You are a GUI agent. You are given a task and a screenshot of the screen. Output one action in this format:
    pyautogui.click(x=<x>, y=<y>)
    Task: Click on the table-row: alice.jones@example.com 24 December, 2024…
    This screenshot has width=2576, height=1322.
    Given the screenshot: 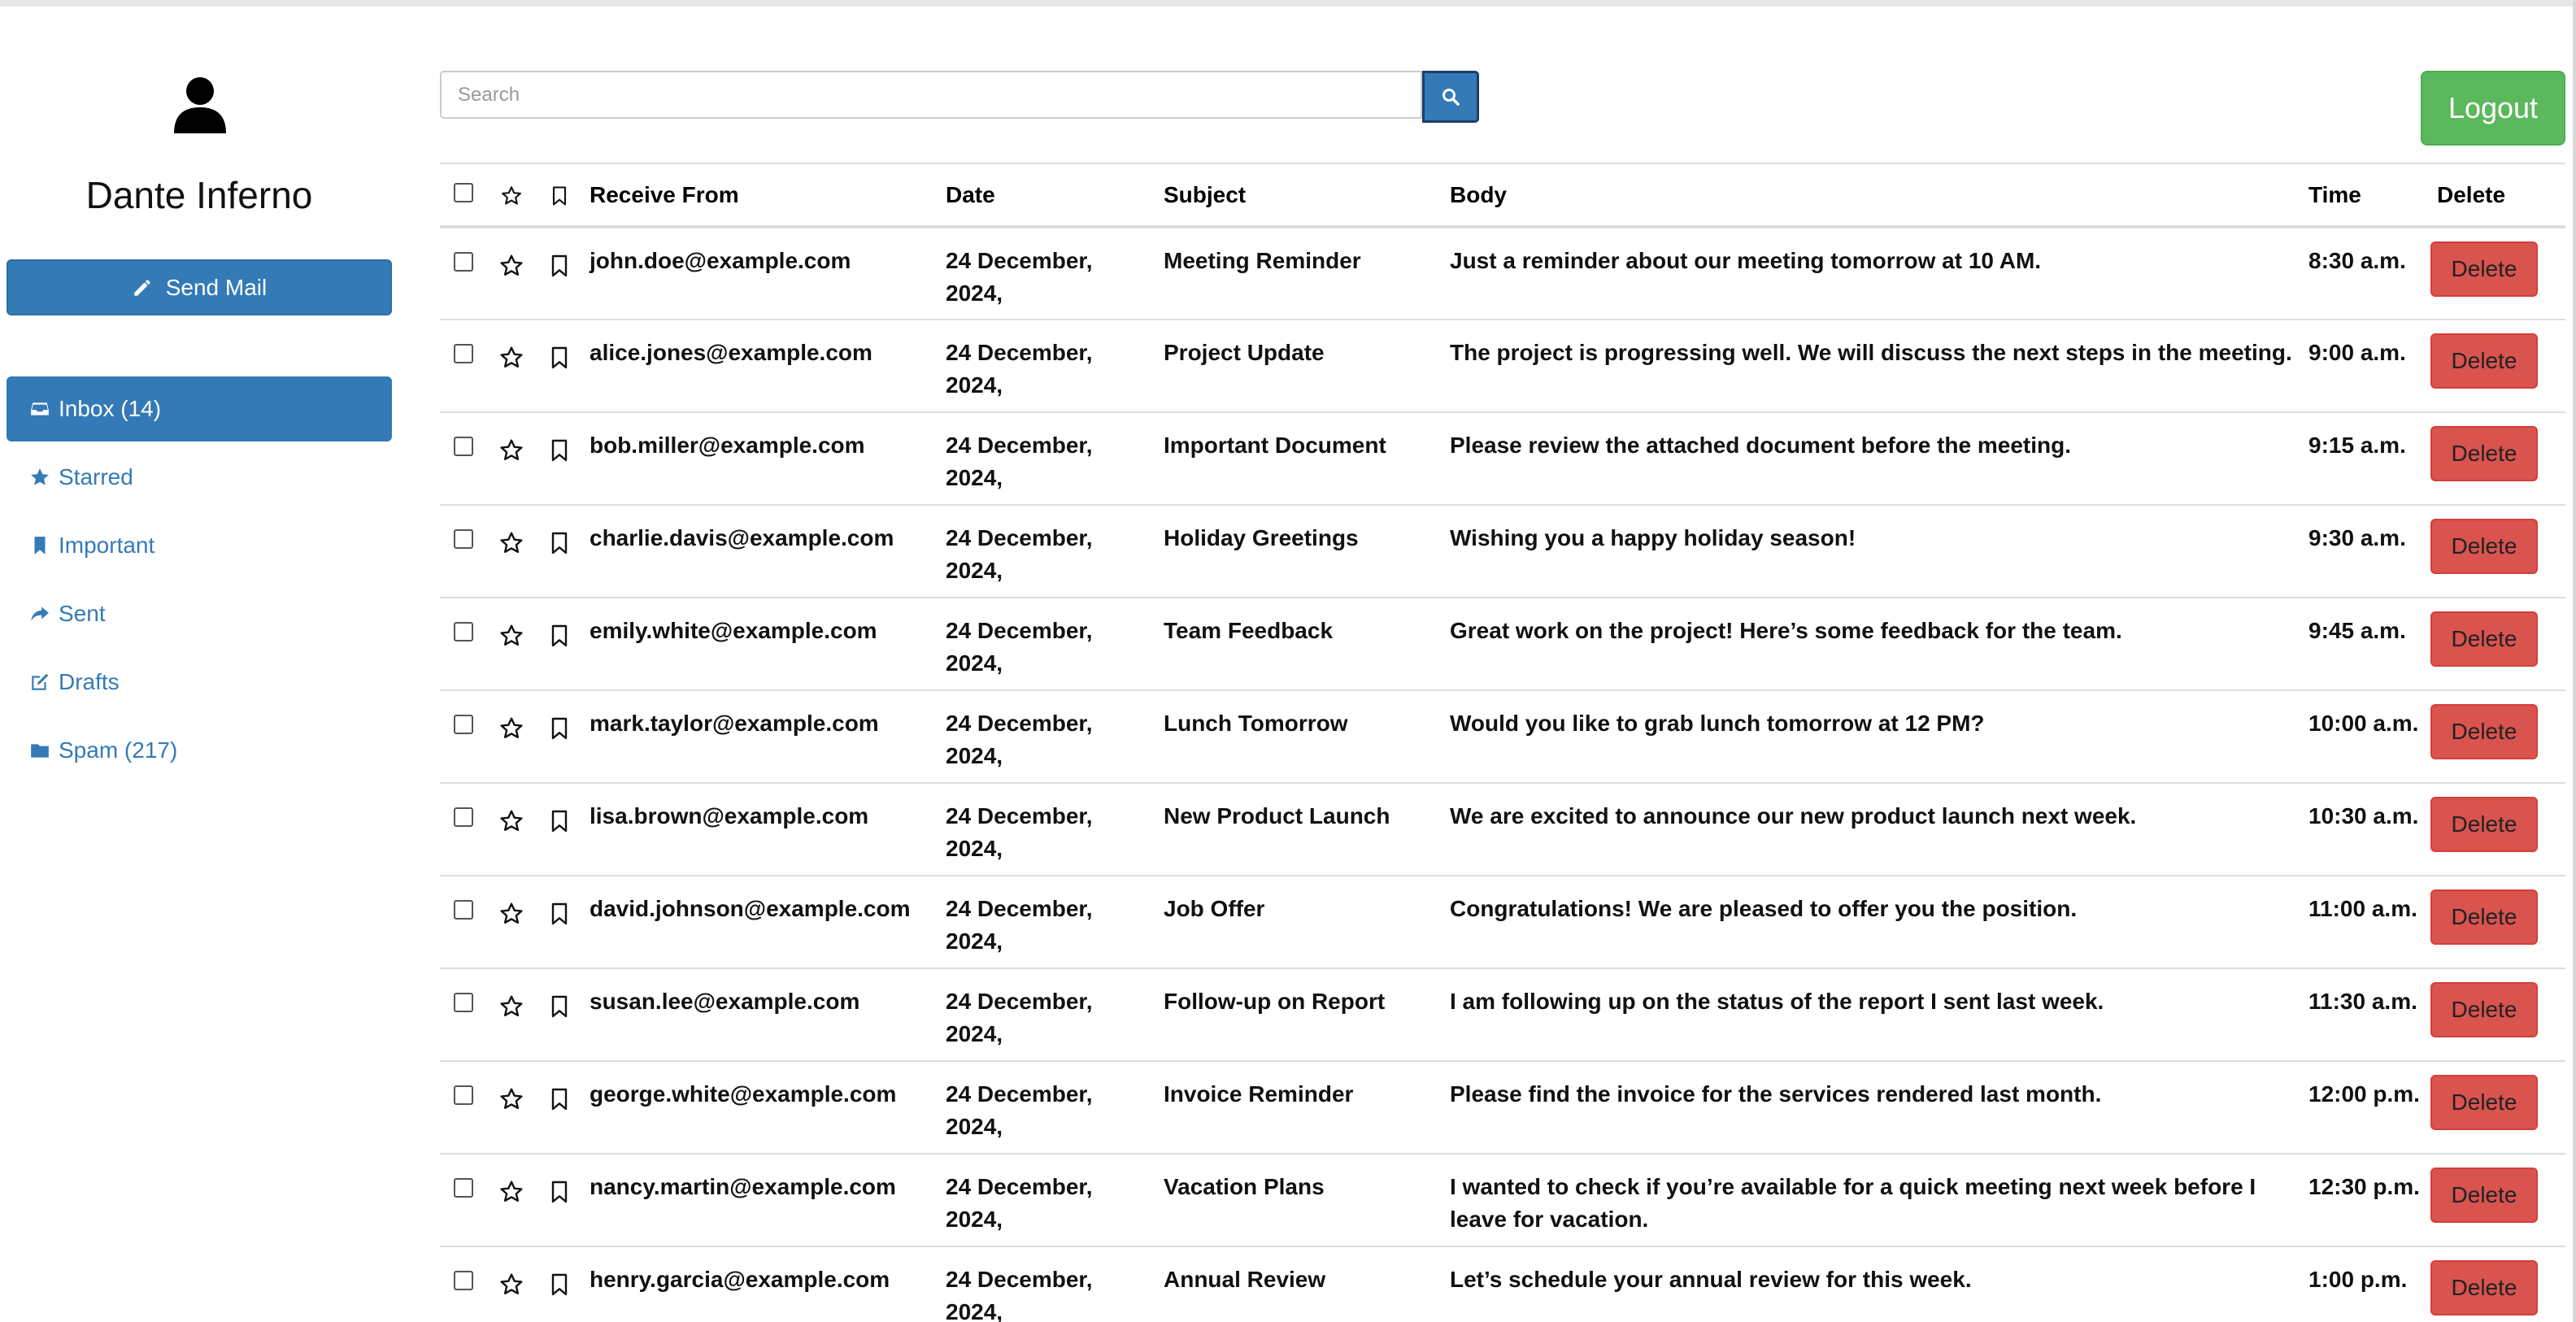 What is the action you would take?
    pyautogui.click(x=1503, y=366)
    